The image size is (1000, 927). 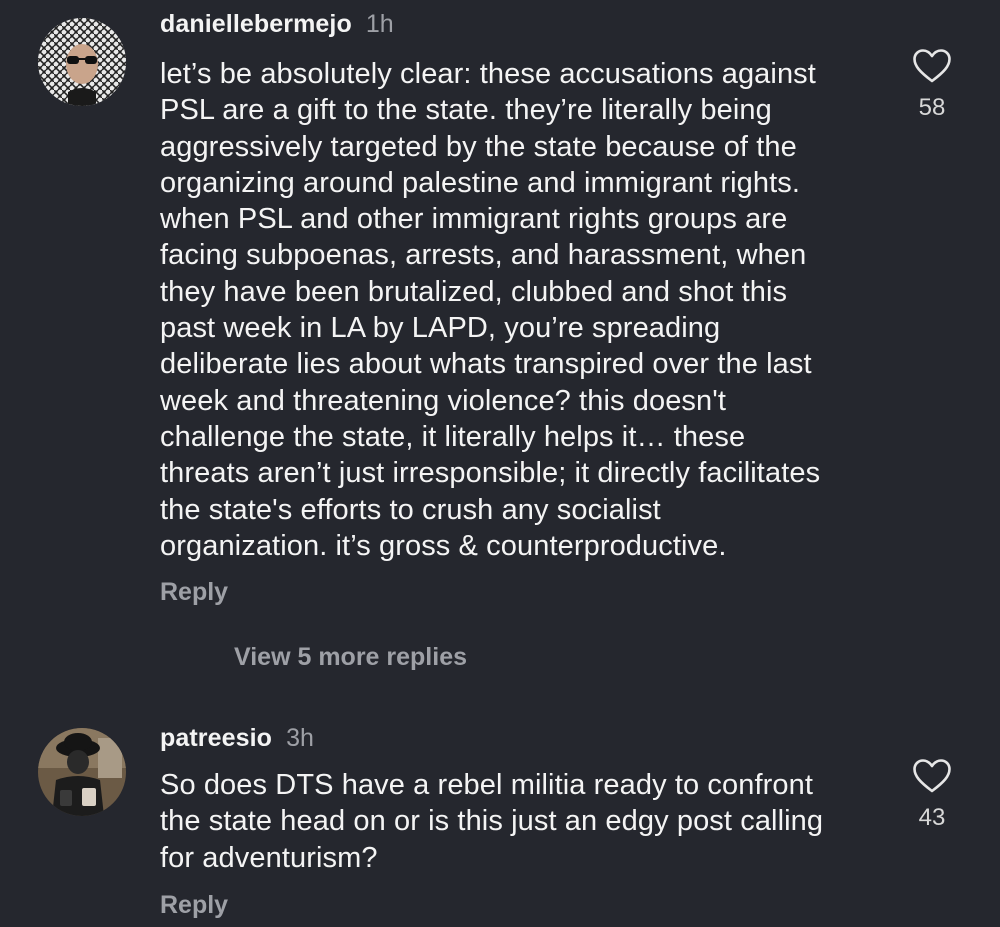 What do you see at coordinates (350, 657) in the screenshot?
I see `view-more-replies-button: View 5 more replies` at bounding box center [350, 657].